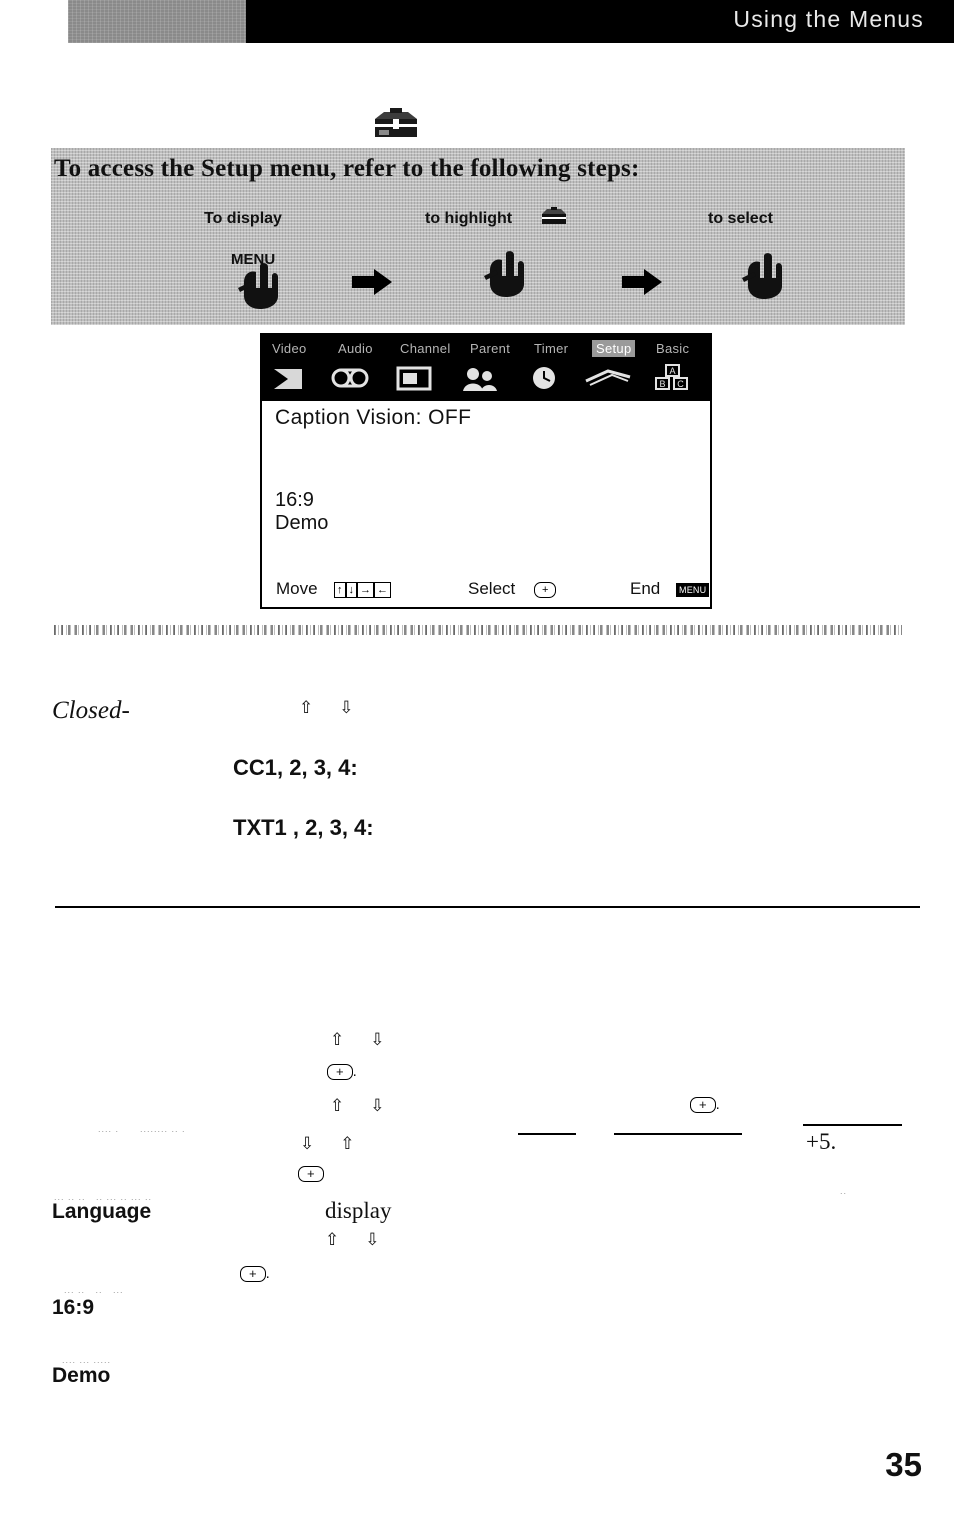  Describe the element at coordinates (142, 1129) in the screenshot. I see `faint-artifact-1: .... . ........ .. .` at that location.